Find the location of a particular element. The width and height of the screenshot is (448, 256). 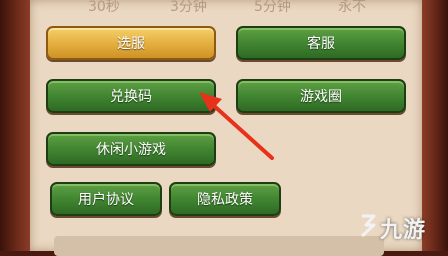

timer-option-30s: 30秒 is located at coordinates (104, 8).